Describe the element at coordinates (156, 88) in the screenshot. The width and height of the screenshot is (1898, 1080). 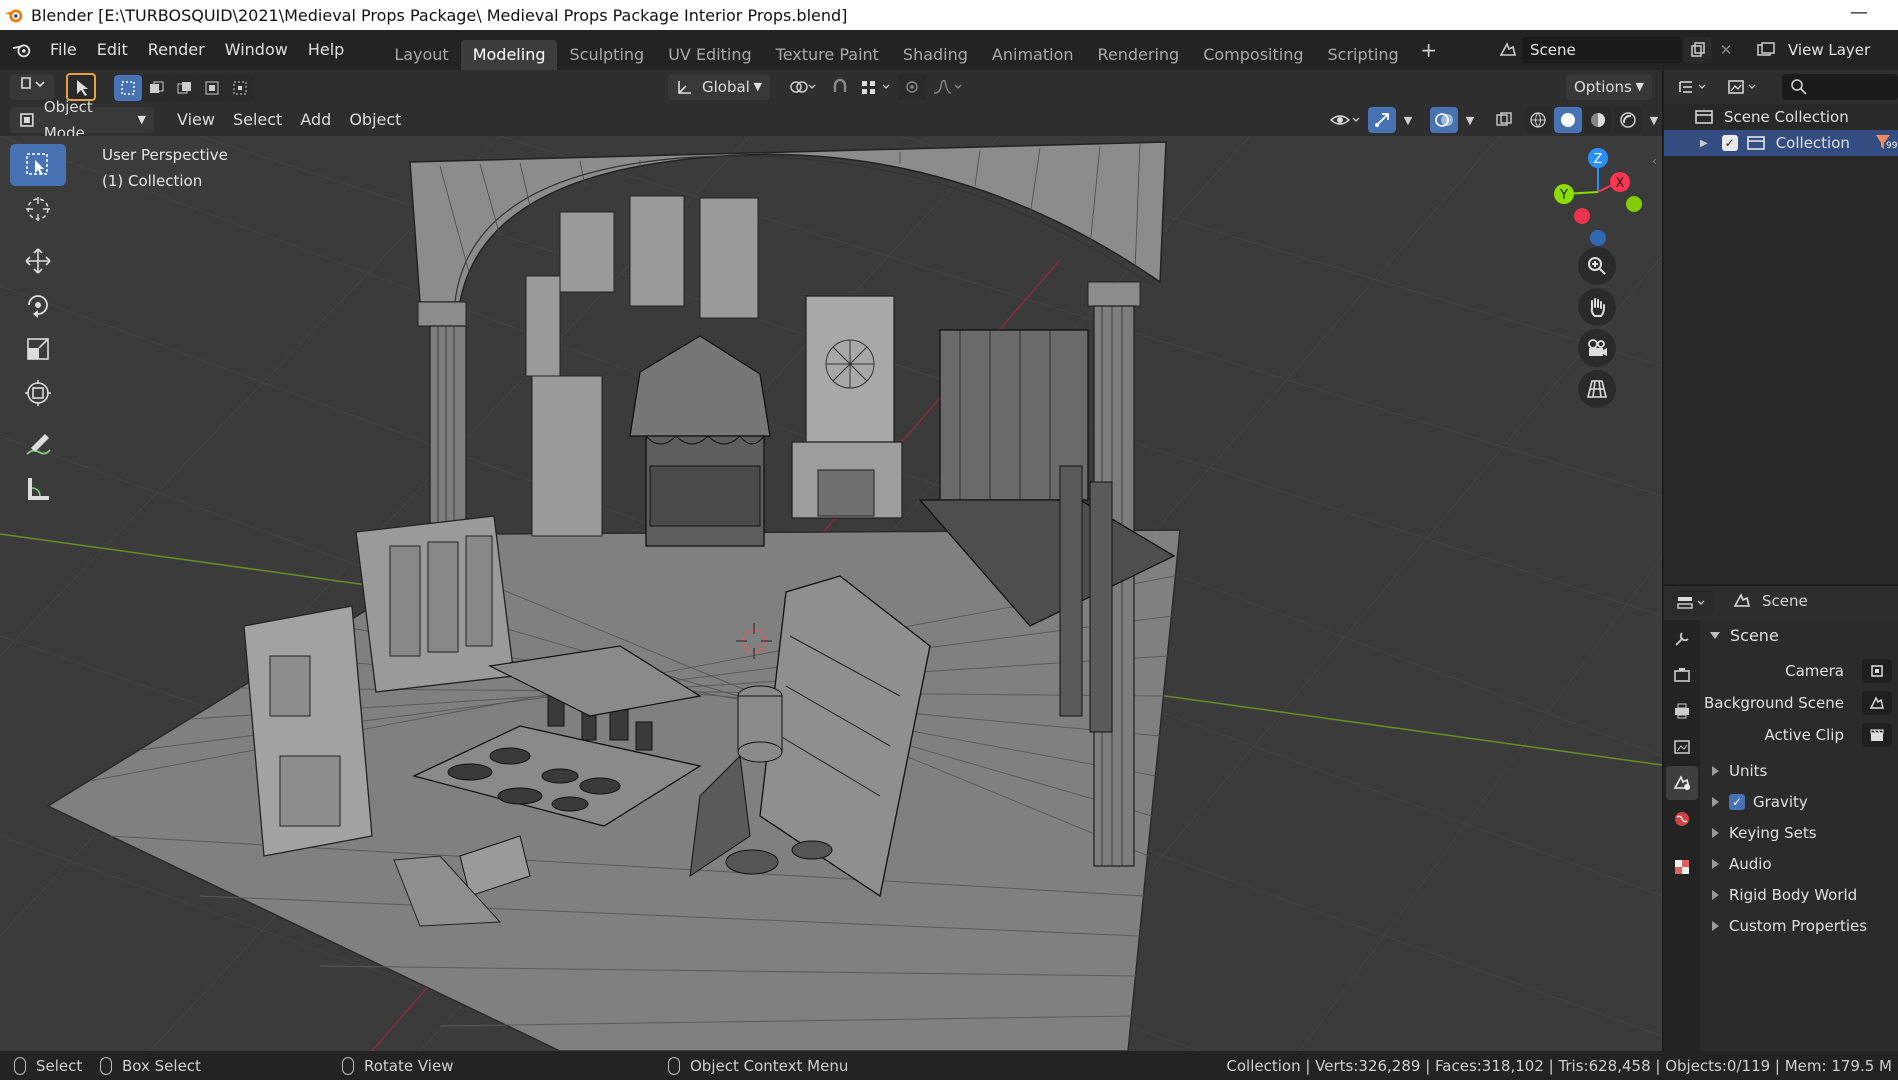
I see `select-extend-icon` at that location.